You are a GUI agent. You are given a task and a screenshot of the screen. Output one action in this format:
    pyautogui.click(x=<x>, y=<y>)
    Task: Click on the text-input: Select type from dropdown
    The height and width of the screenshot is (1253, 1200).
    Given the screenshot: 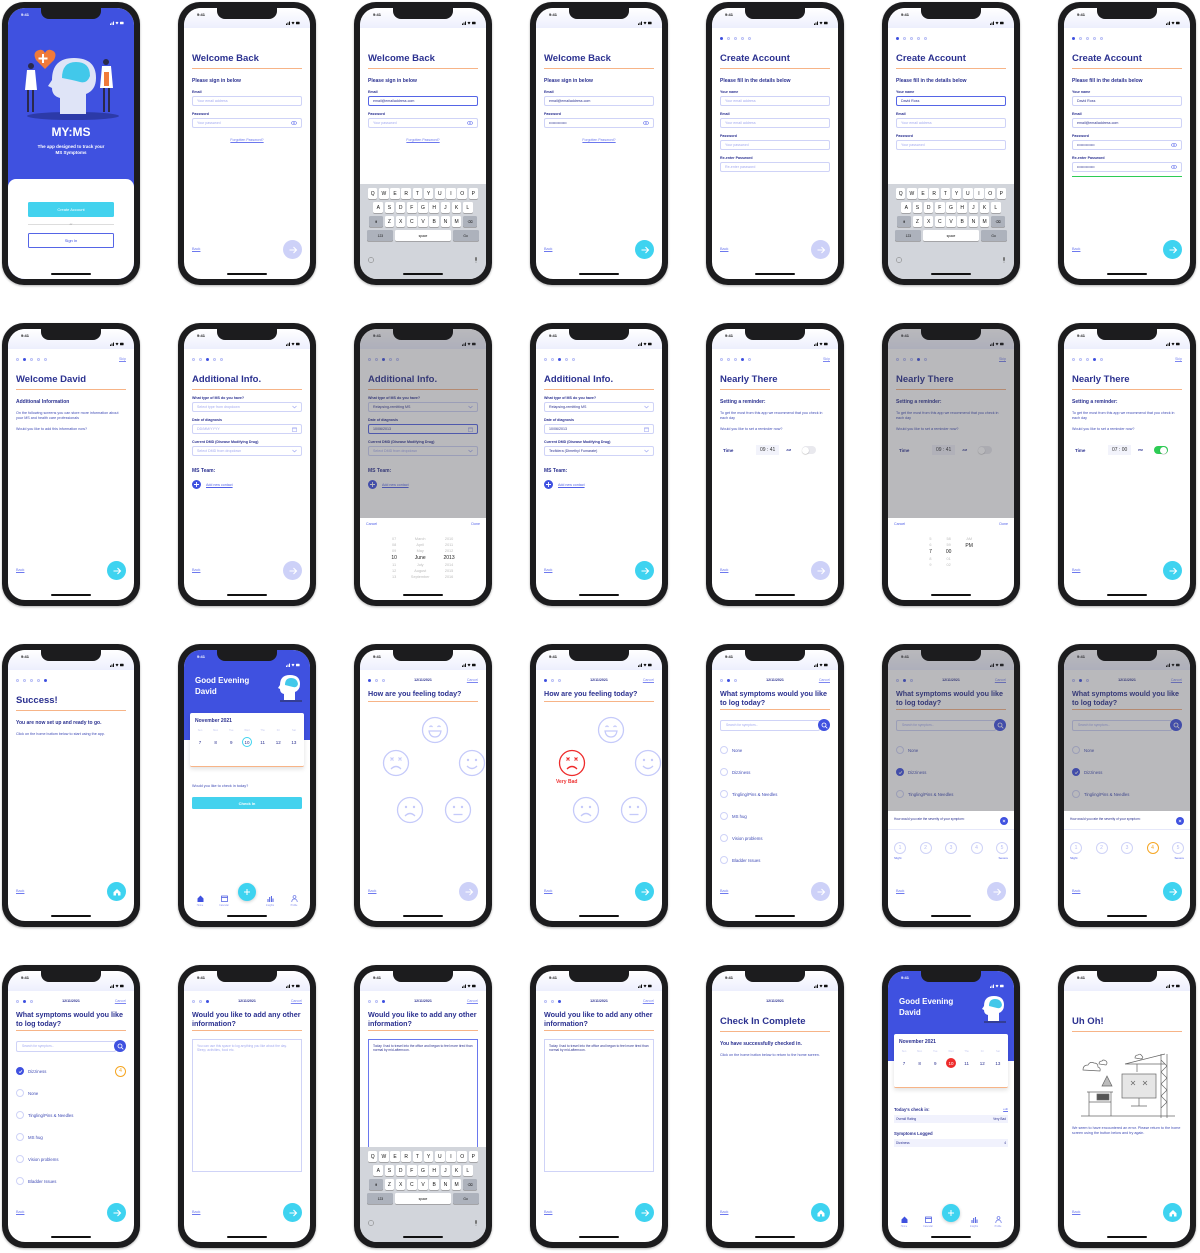 What is the action you would take?
    pyautogui.click(x=247, y=407)
    